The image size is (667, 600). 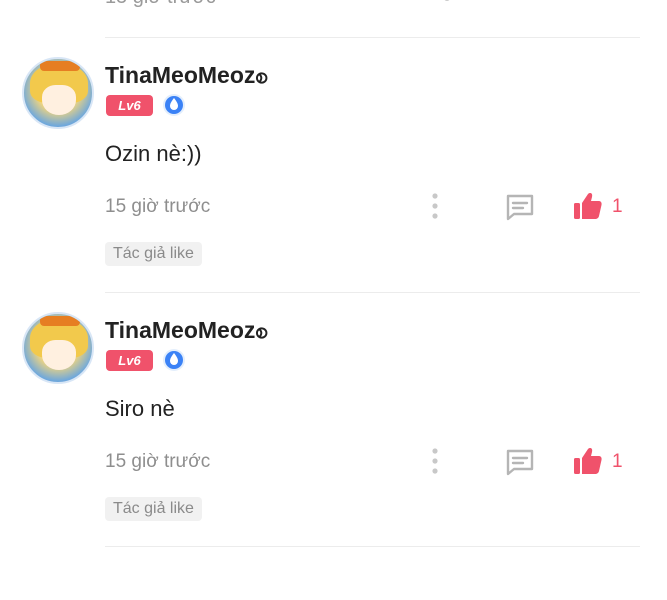 What do you see at coordinates (333, 9) in the screenshot?
I see `previous-comment-footer: 15 giờ trước` at bounding box center [333, 9].